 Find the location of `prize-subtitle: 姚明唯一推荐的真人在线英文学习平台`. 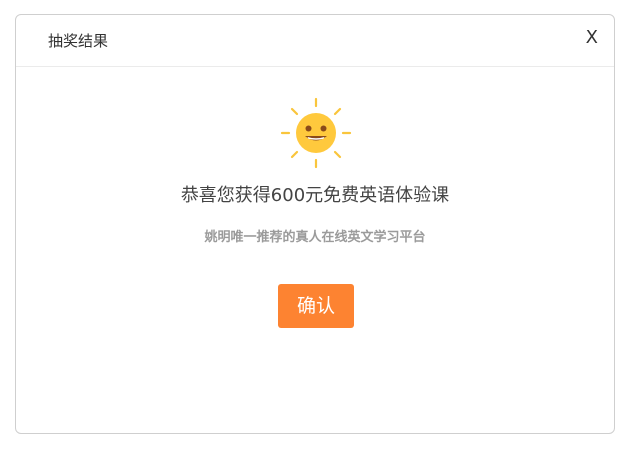

prize-subtitle: 姚明唯一推荐的真人在线英文学习平台 is located at coordinates (315, 237).